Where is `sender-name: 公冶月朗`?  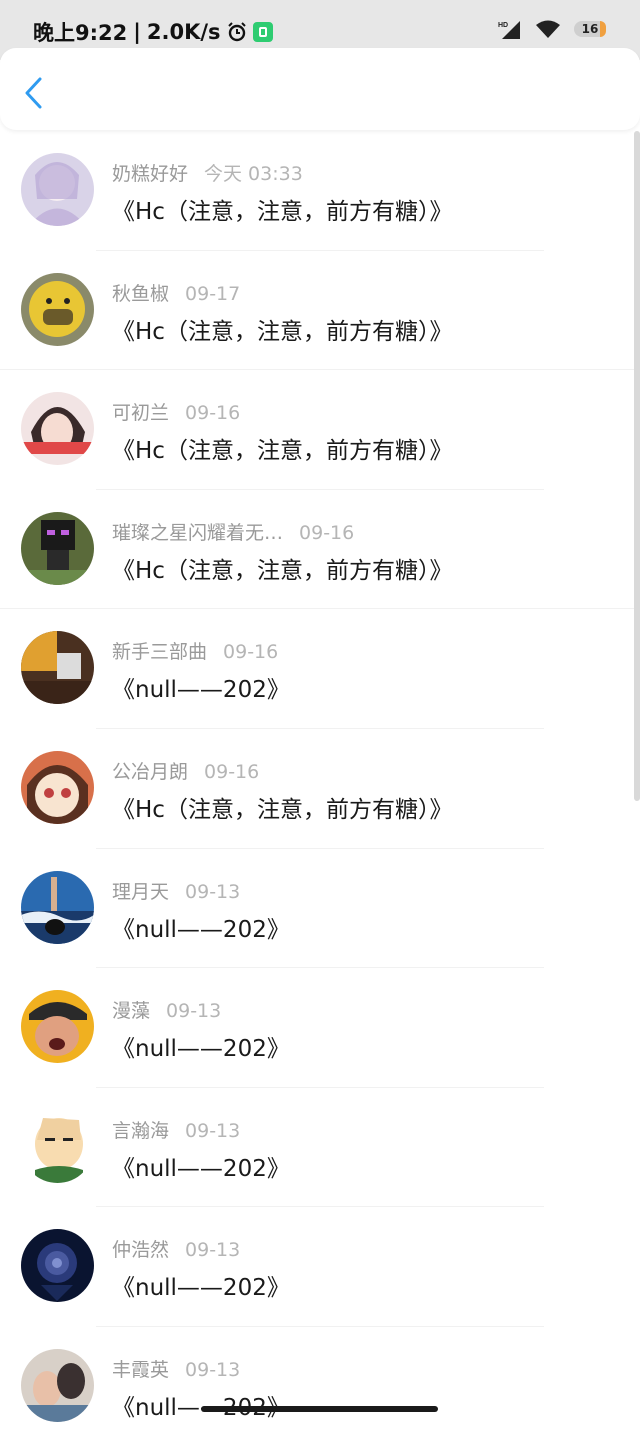 sender-name: 公冶月朗 is located at coordinates (150, 771).